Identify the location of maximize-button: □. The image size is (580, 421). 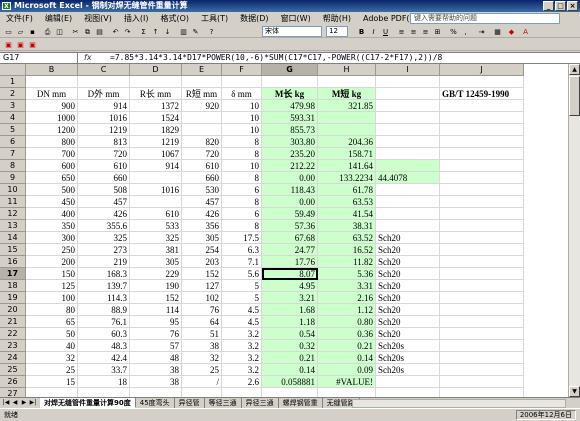
(560, 6).